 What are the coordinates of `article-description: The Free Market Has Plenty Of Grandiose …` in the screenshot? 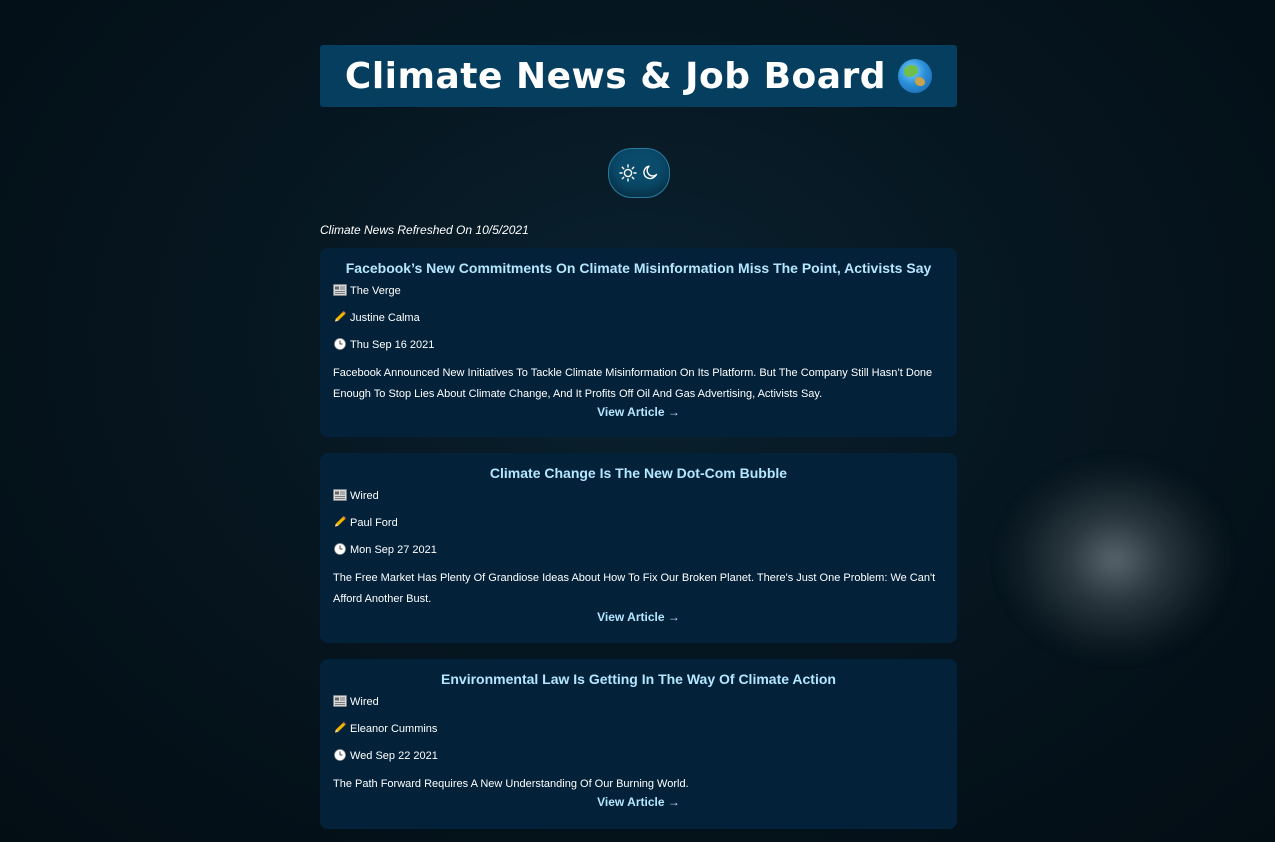 It's located at (634, 588).